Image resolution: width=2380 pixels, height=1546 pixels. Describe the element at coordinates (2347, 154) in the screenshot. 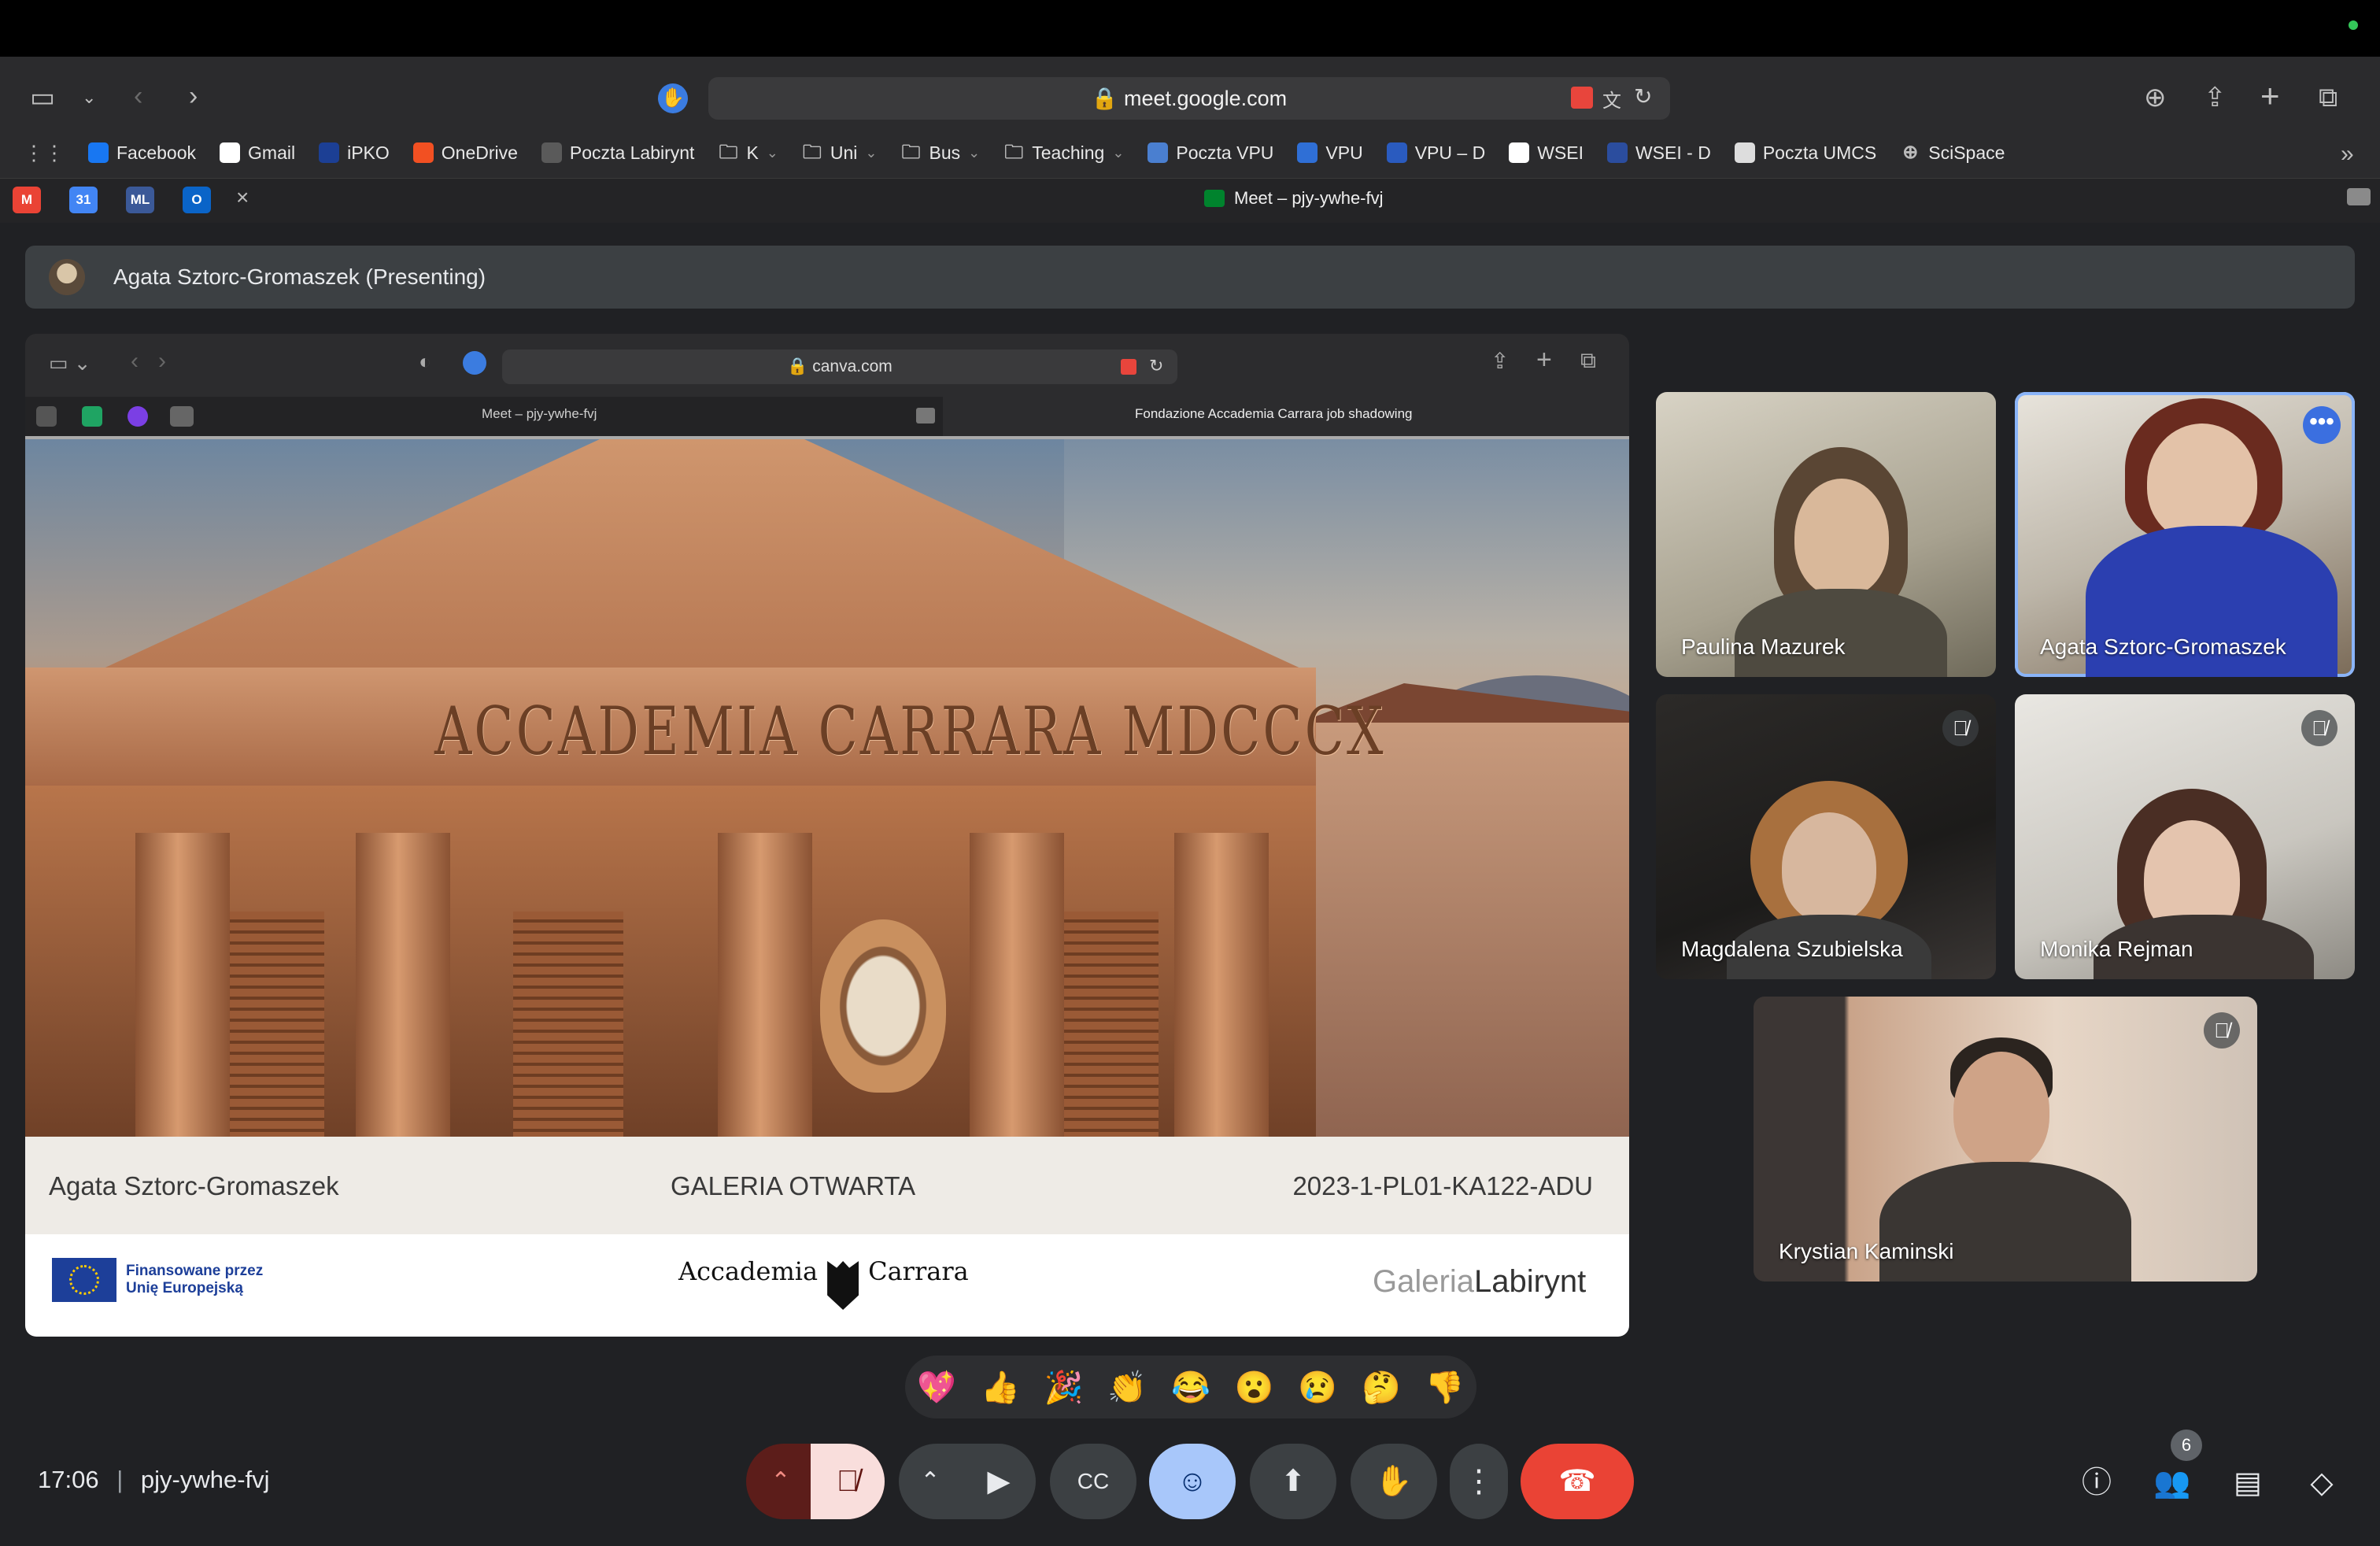

I see `bookmarks-overflow-icon: »` at that location.